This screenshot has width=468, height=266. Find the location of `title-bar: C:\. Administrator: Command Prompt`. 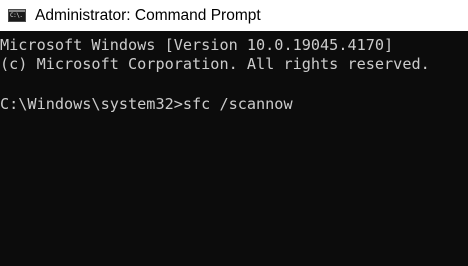

title-bar: C:\. Administrator: Command Prompt is located at coordinates (234, 15).